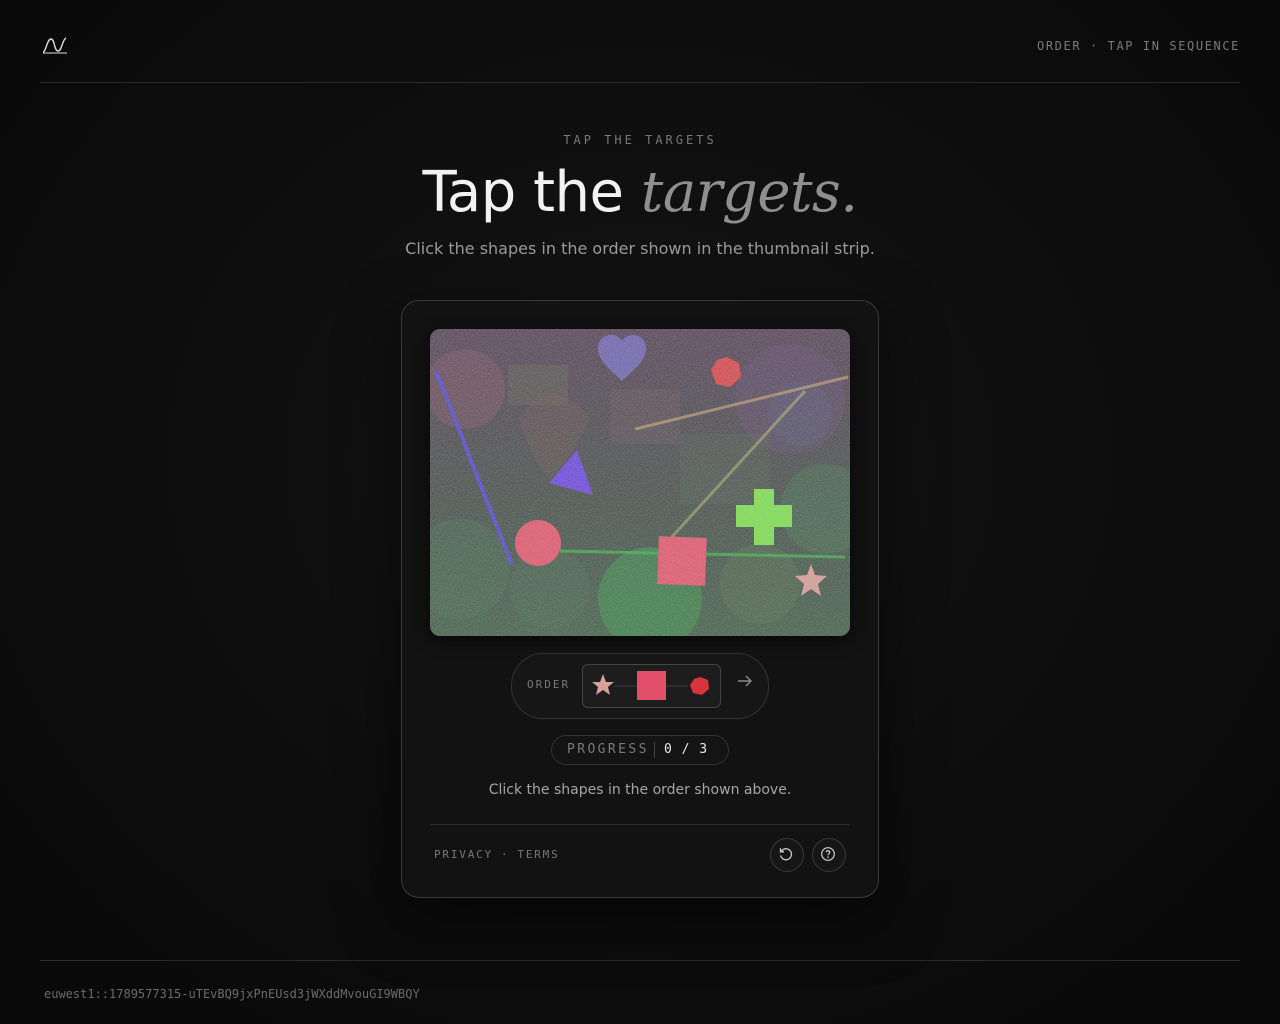 This screenshot has height=1024, width=1280. Describe the element at coordinates (654, 750) in the screenshot. I see `progress-divider` at that location.